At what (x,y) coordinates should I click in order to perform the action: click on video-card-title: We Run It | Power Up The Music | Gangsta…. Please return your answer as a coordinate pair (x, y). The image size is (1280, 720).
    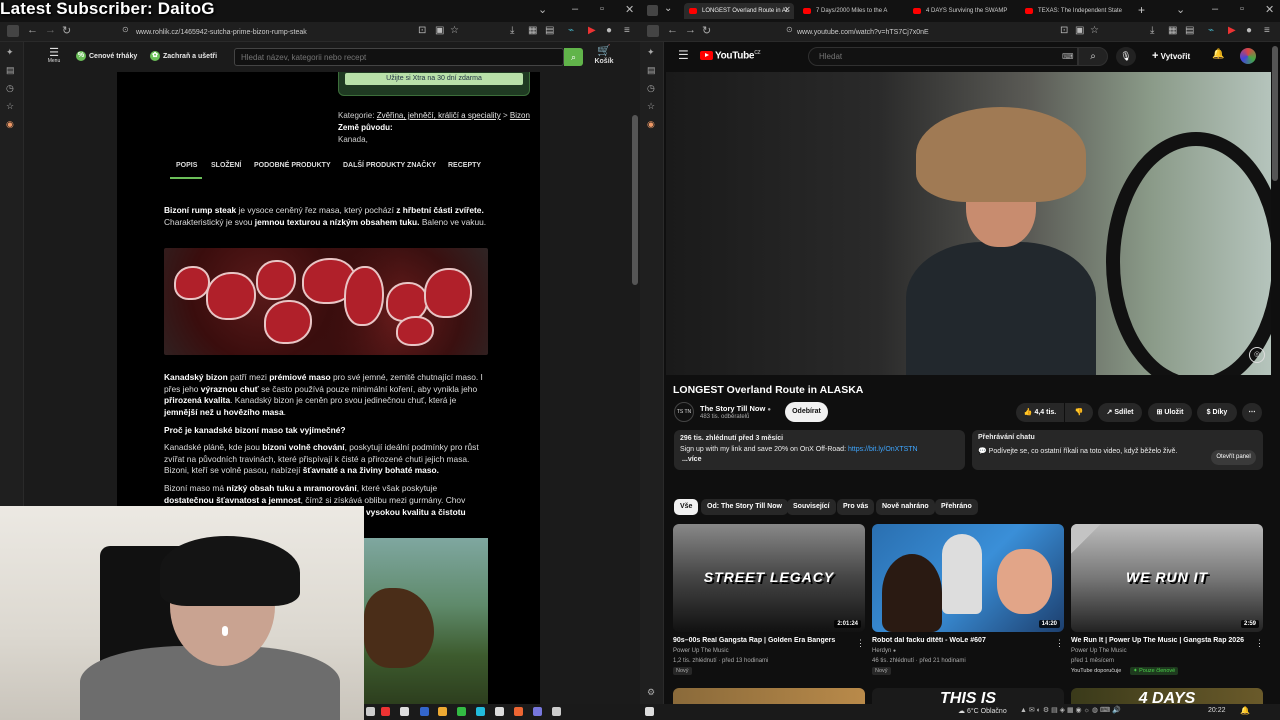
    Looking at the image, I should click on (1161, 640).